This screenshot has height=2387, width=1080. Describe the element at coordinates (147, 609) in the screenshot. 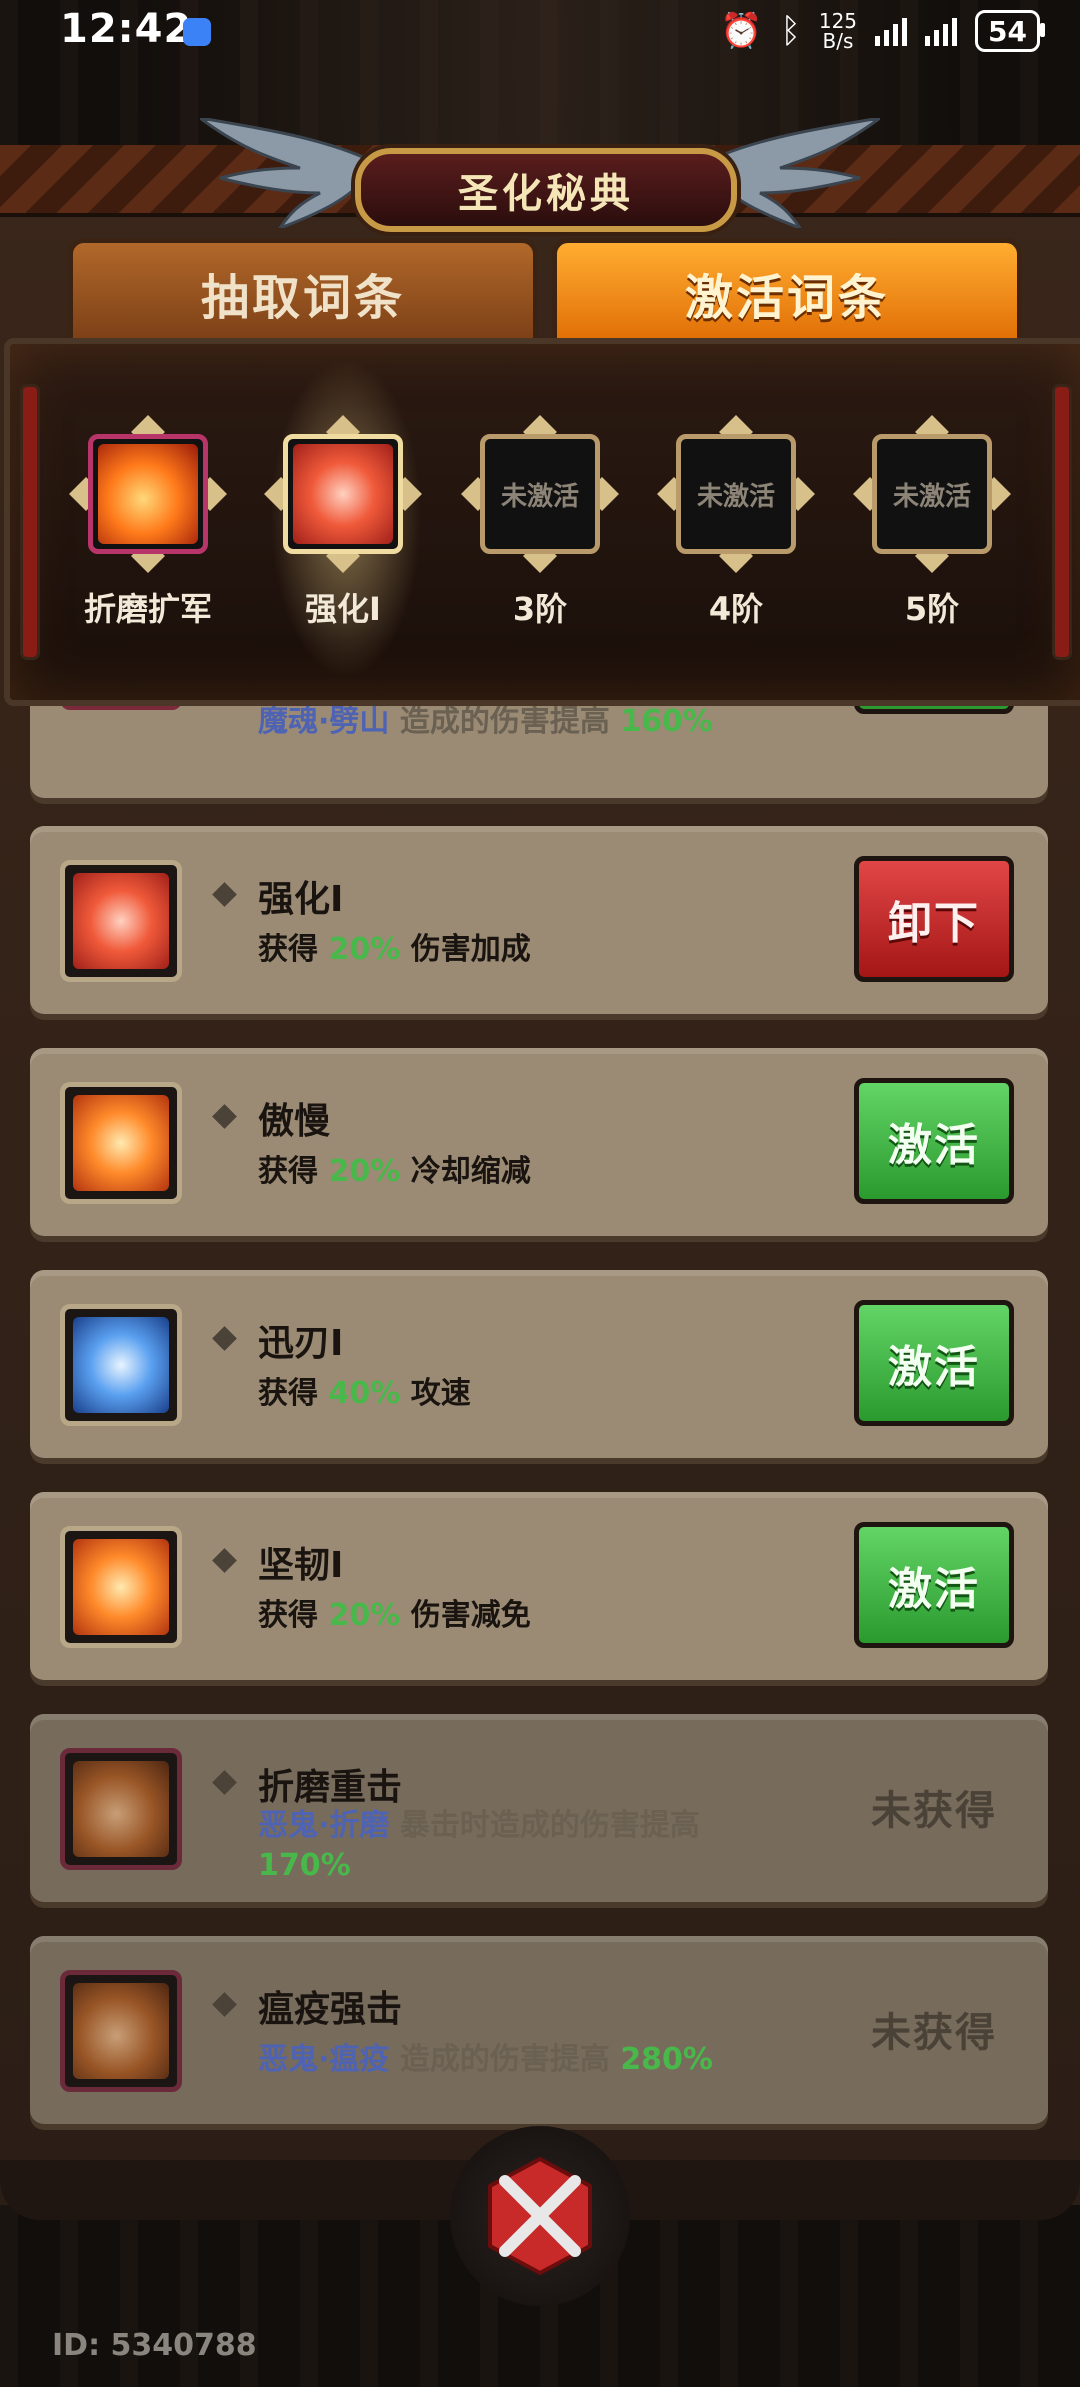

I see `slot-label: 折磨扩军` at that location.